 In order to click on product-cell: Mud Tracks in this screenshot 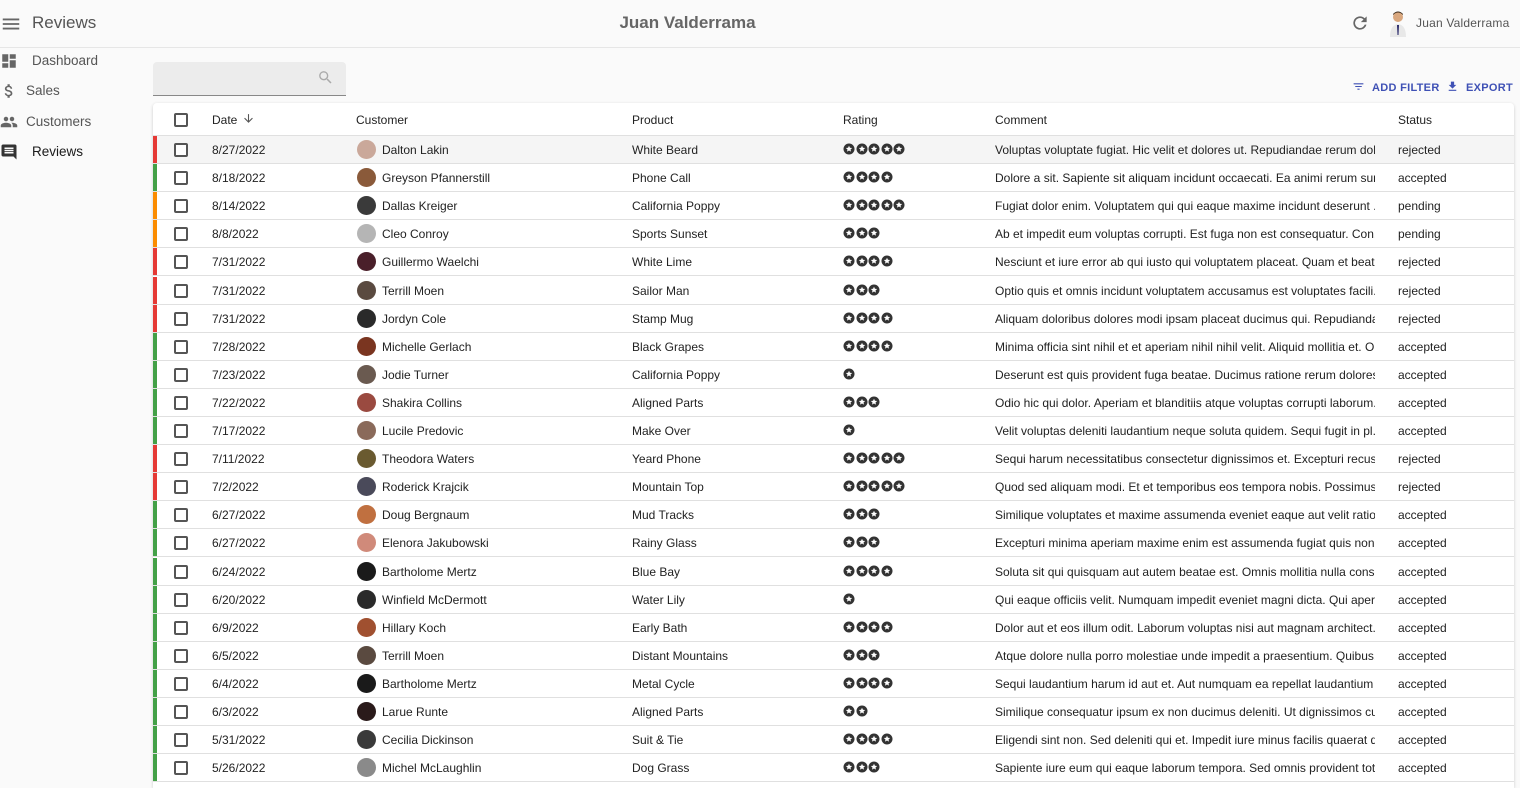, I will do `click(734, 515)`.